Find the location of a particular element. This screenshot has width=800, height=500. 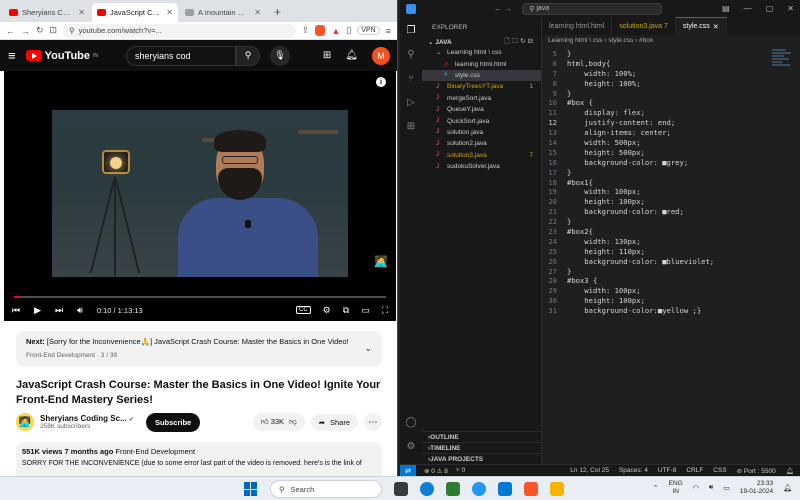

nav-arrows: ← → is located at coordinates (503, 8).